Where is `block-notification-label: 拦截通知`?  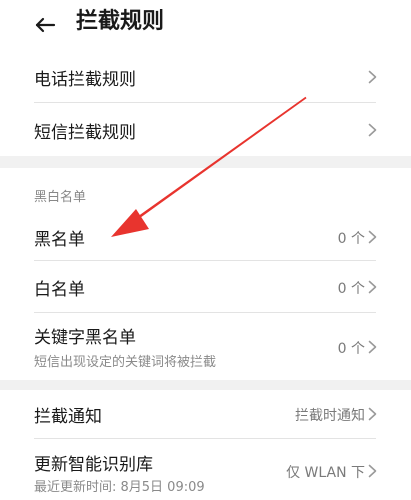 block-notification-label: 拦截通知 is located at coordinates (68, 417).